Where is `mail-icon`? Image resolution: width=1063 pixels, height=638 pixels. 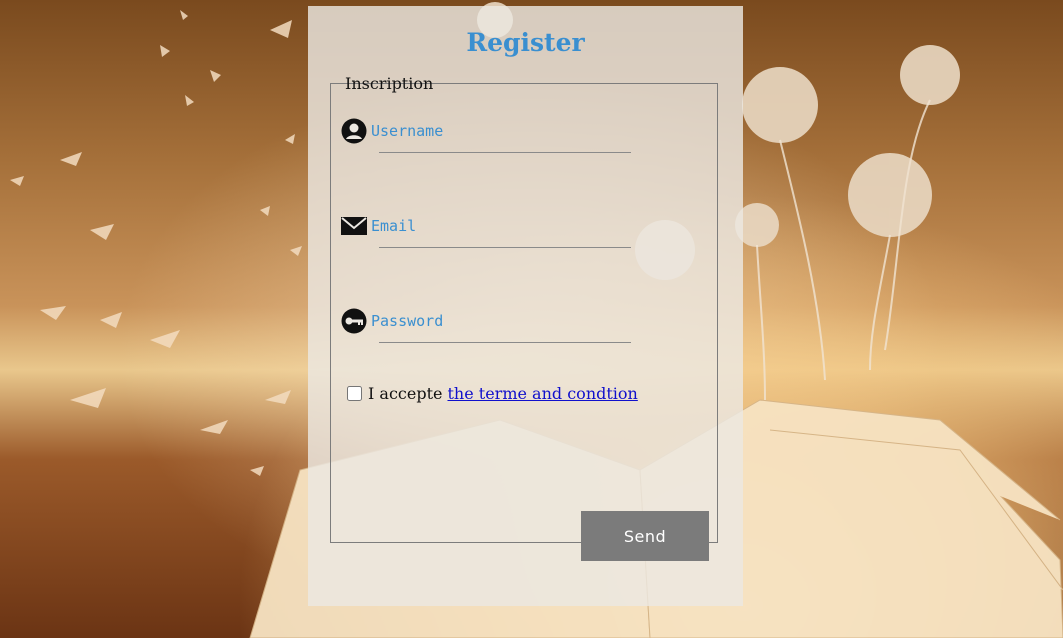 mail-icon is located at coordinates (354, 226).